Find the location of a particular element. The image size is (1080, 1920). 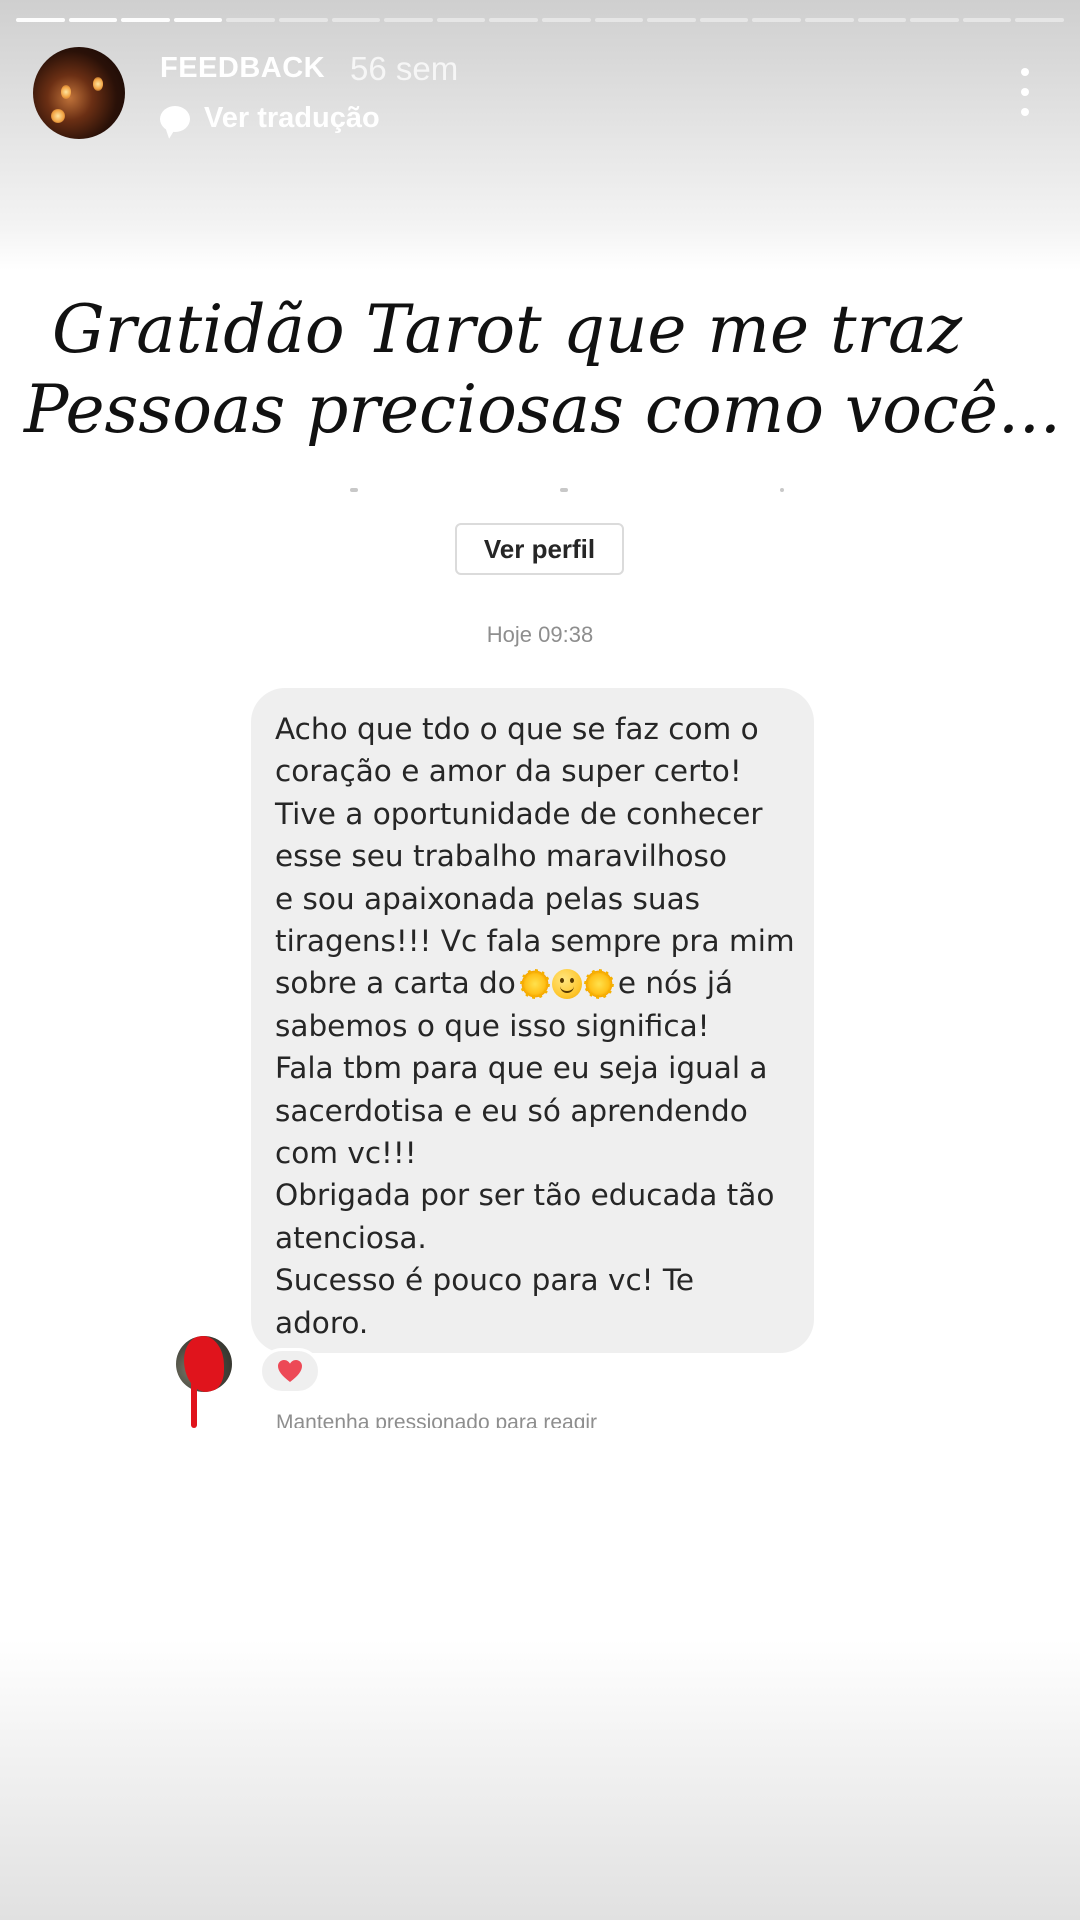

message-line: tiragens!!! Vc fala sempre pra mim is located at coordinates (535, 941).